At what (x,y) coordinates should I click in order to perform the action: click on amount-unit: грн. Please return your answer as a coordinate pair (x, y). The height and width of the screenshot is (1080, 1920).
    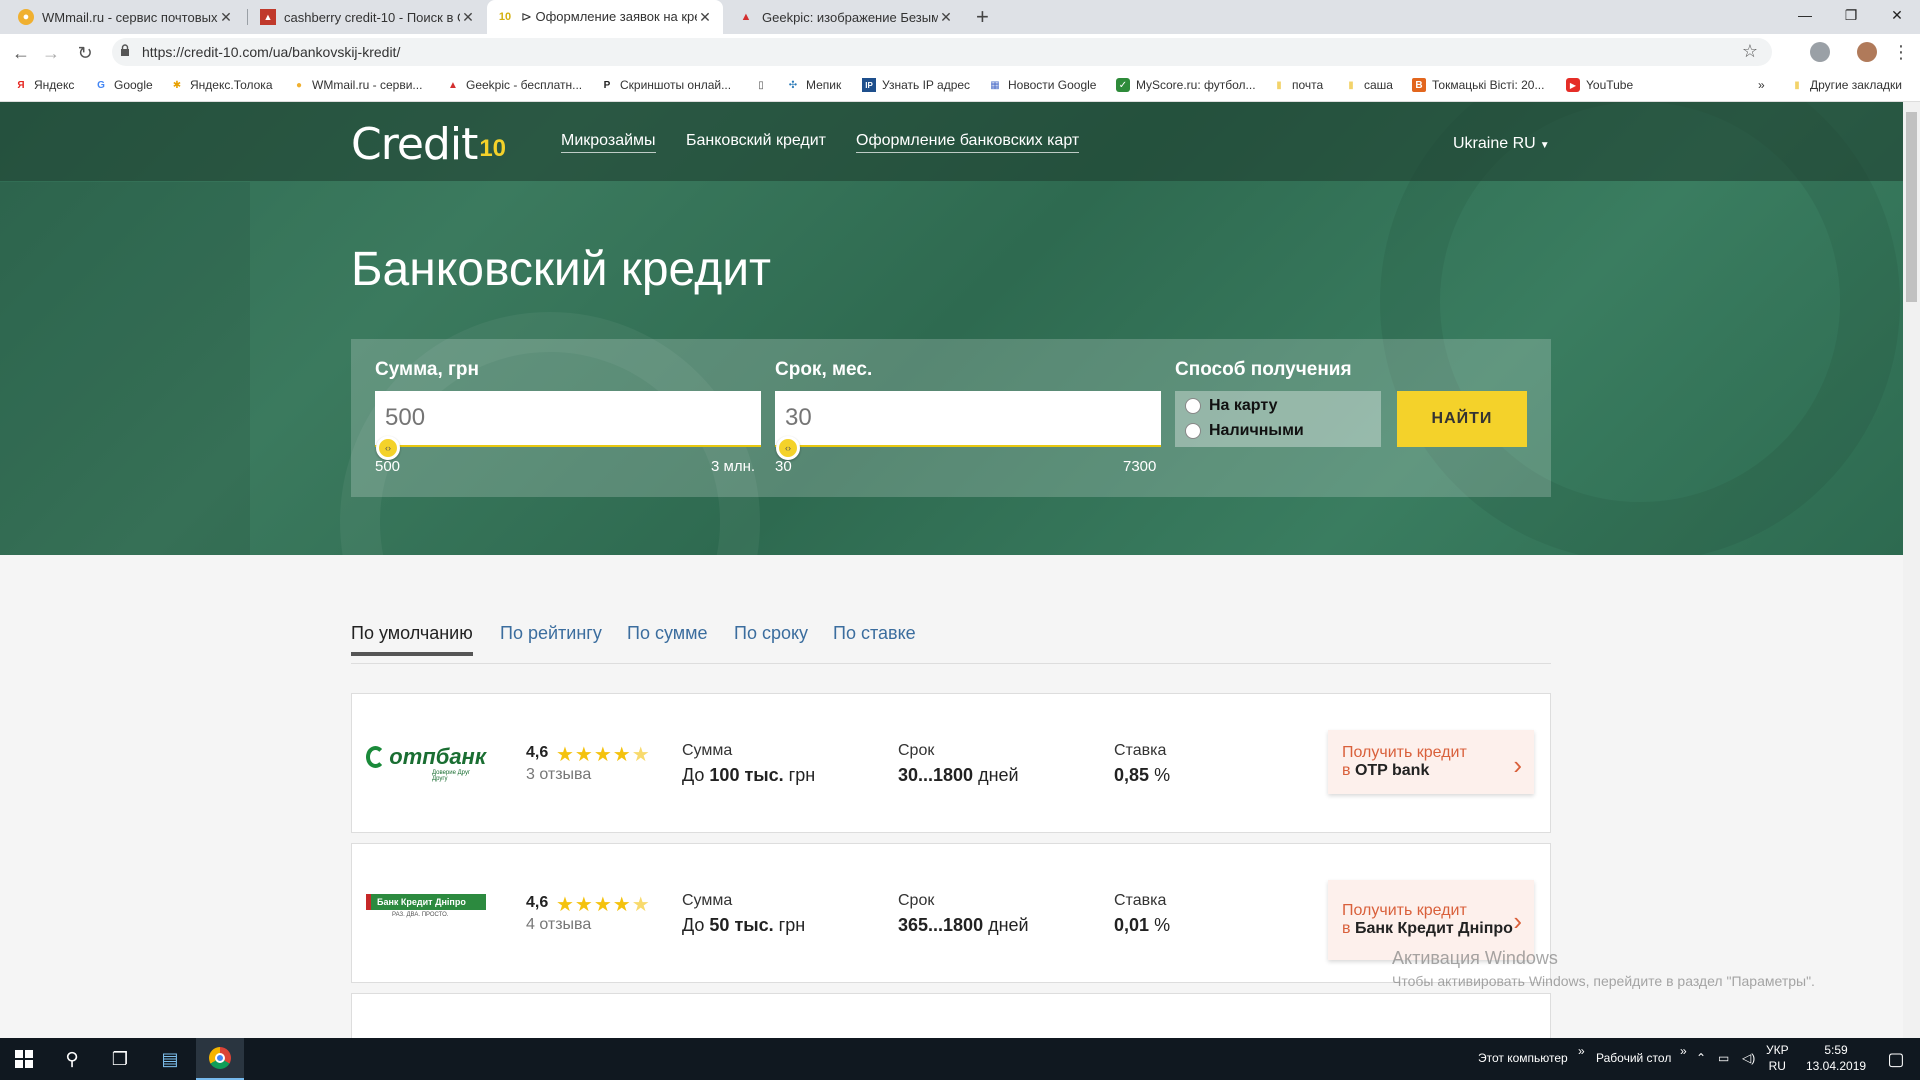
    Looking at the image, I should click on (802, 775).